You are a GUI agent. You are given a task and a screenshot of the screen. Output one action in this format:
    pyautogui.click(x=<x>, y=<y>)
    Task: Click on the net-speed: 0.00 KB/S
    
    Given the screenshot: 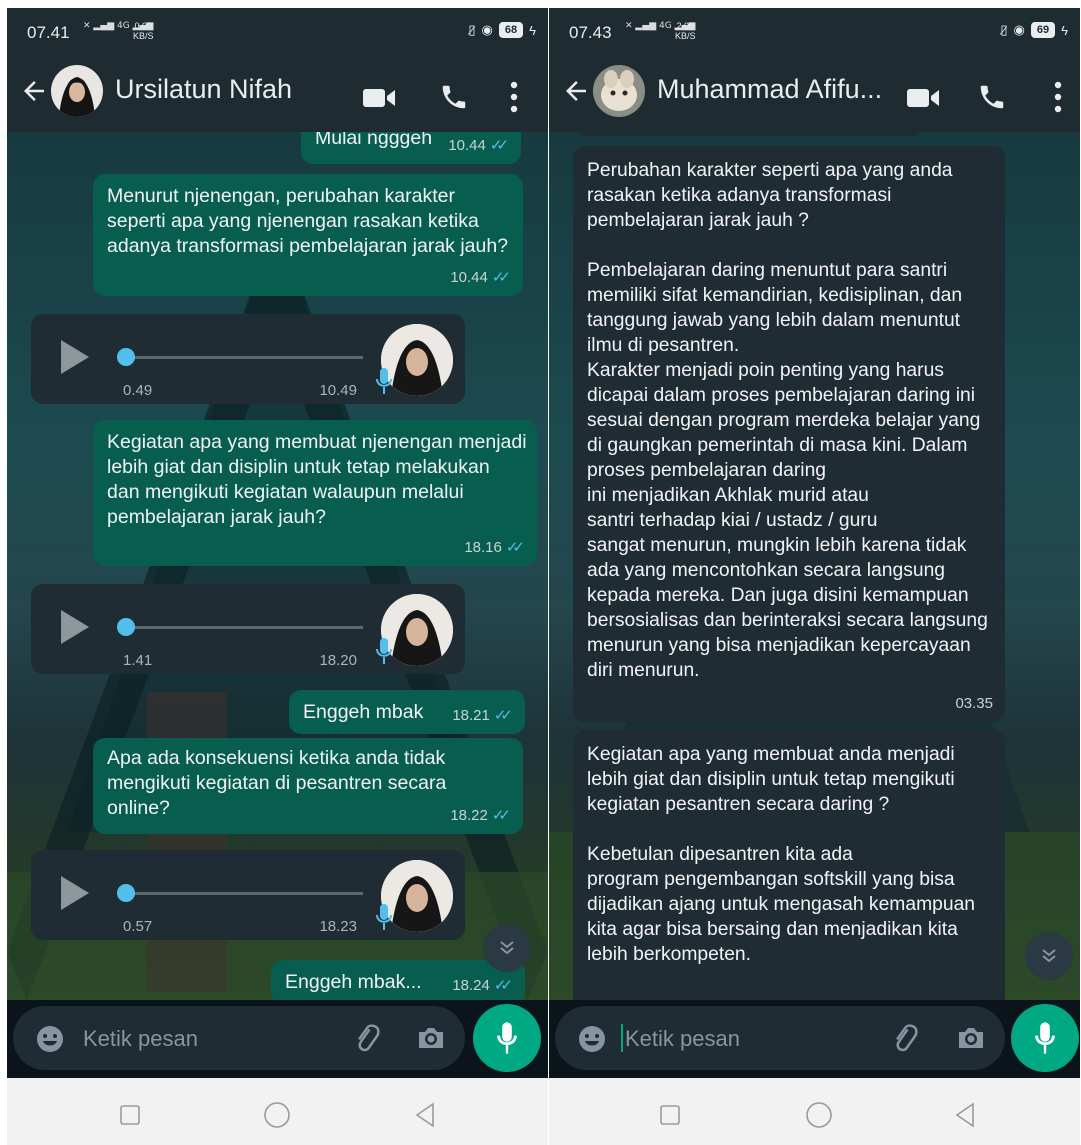 What is the action you would take?
    pyautogui.click(x=143, y=31)
    